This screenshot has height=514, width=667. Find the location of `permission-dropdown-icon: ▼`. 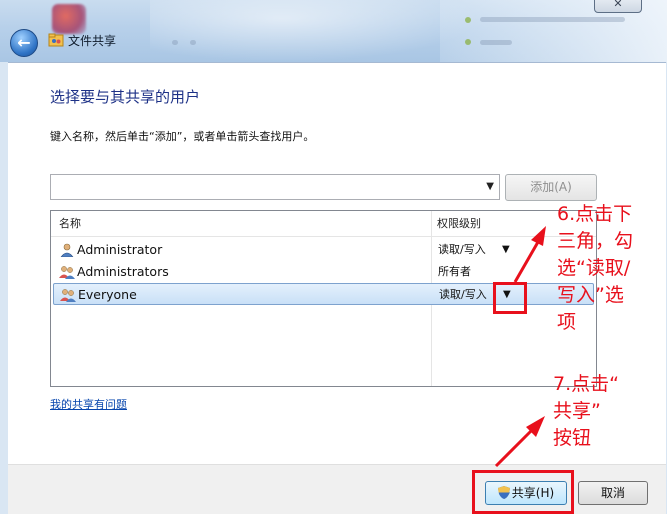

permission-dropdown-icon: ▼ is located at coordinates (506, 250).